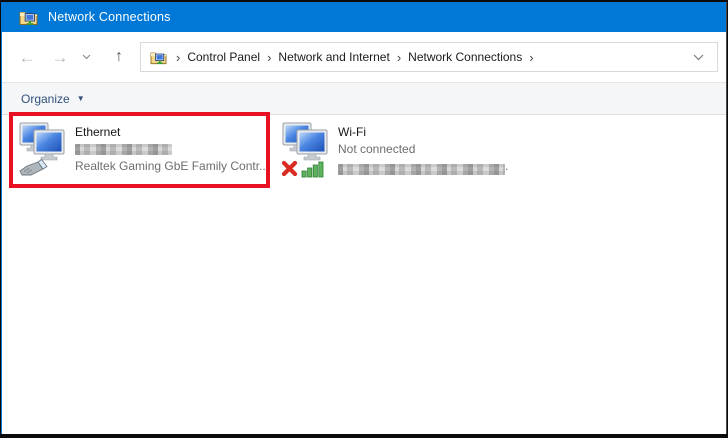 This screenshot has width=728, height=438. What do you see at coordinates (123, 149) in the screenshot?
I see `redacted-network-name` at bounding box center [123, 149].